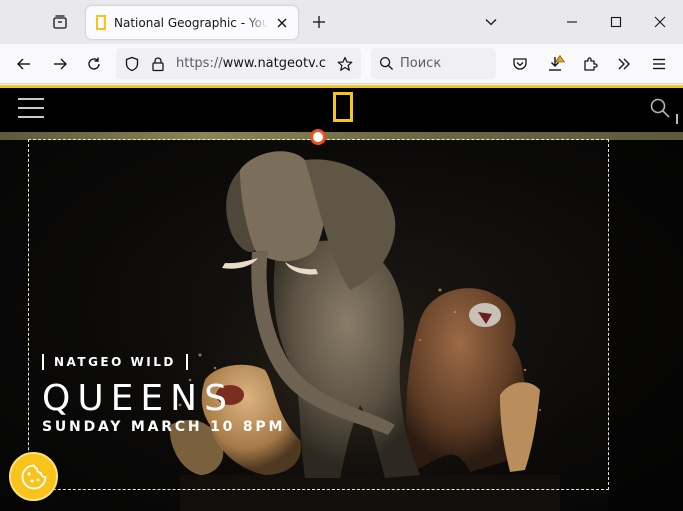  I want to click on tab-close-button, so click(282, 23).